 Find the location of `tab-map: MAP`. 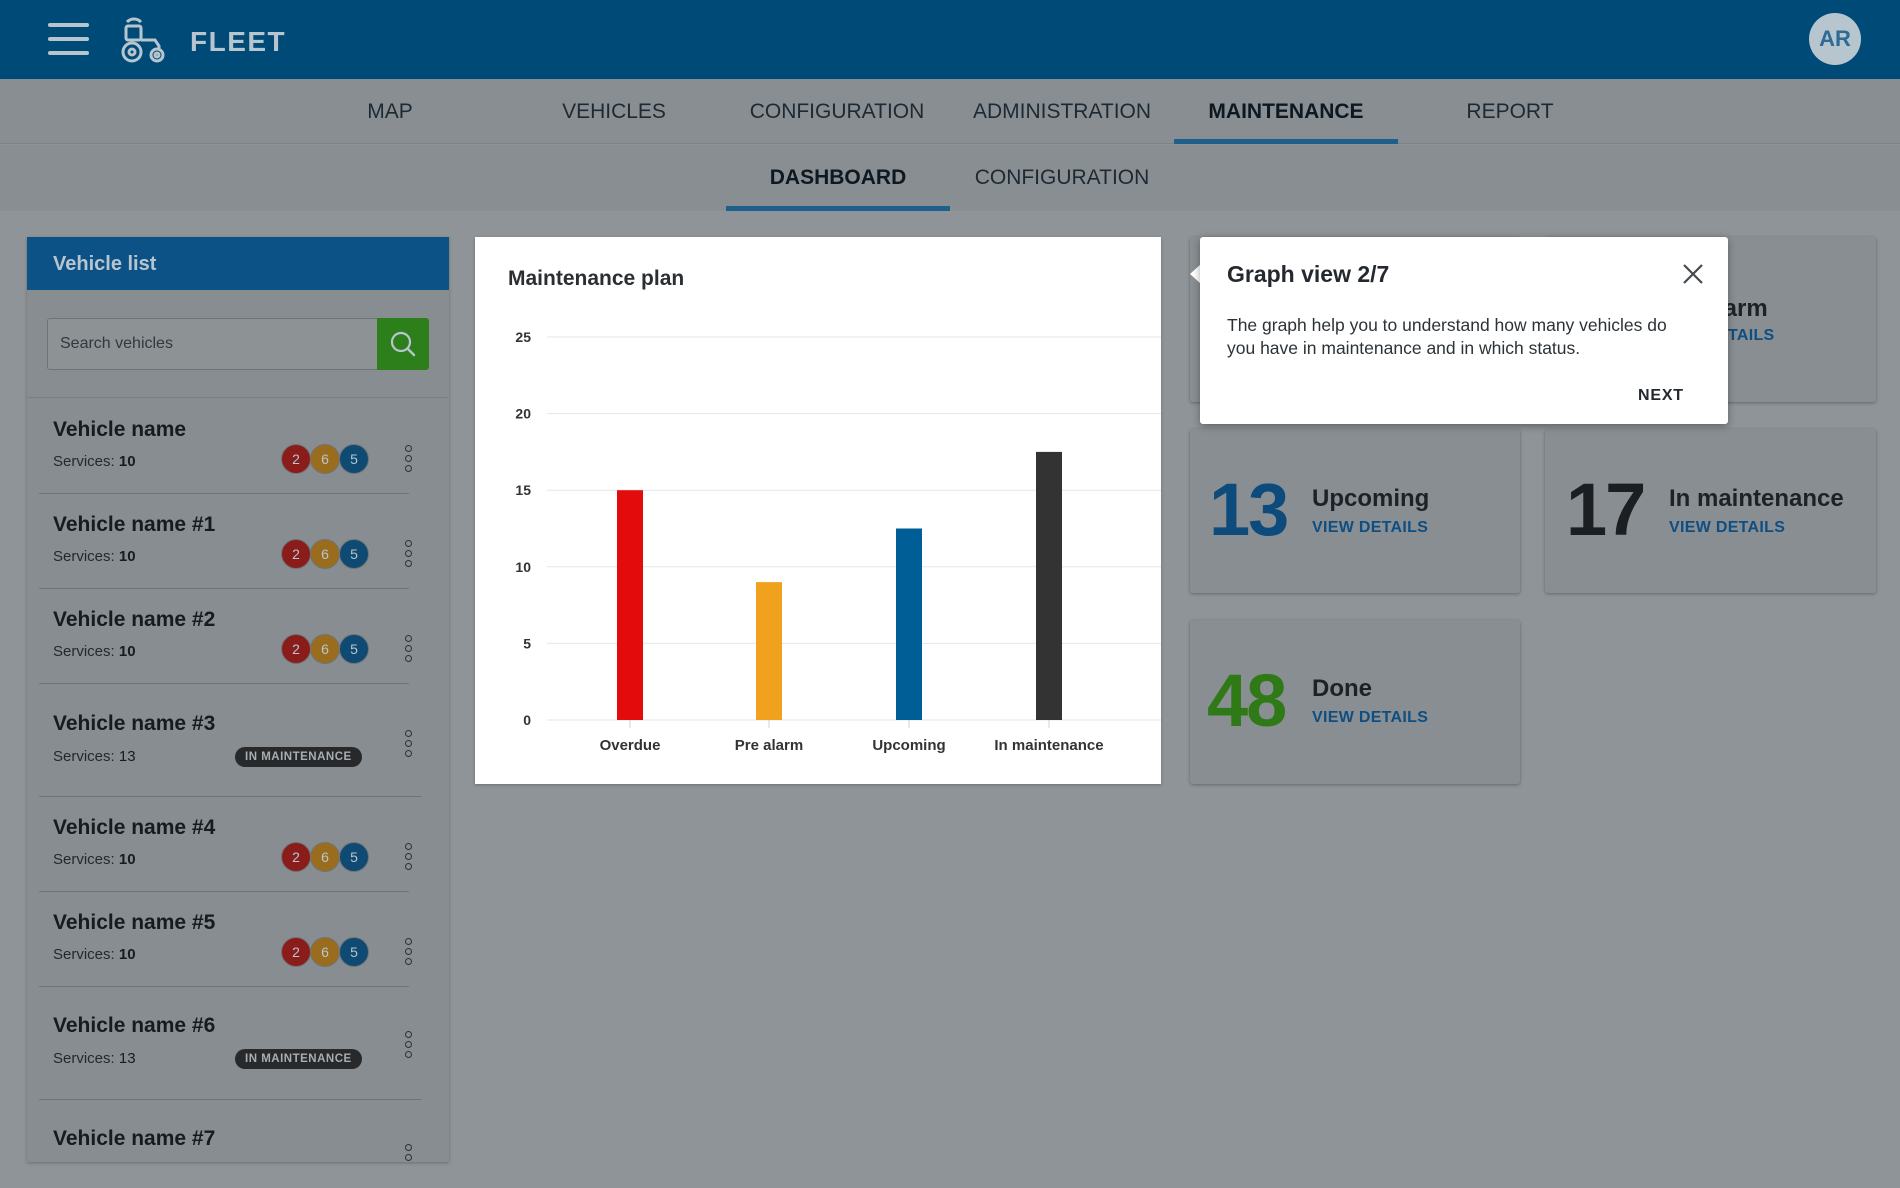

tab-map: MAP is located at coordinates (390, 111).